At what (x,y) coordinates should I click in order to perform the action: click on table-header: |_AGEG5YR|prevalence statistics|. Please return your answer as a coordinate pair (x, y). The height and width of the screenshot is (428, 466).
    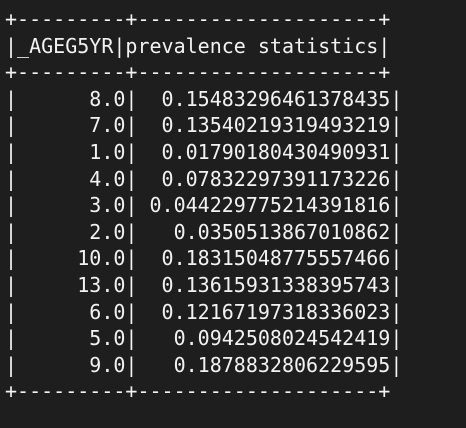
    Looking at the image, I should click on (198, 45).